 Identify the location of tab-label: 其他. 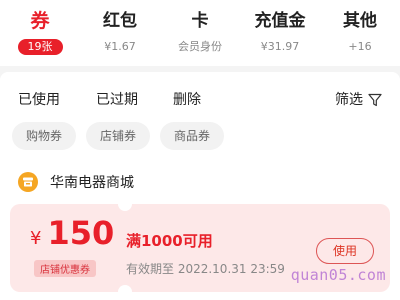
(360, 21).